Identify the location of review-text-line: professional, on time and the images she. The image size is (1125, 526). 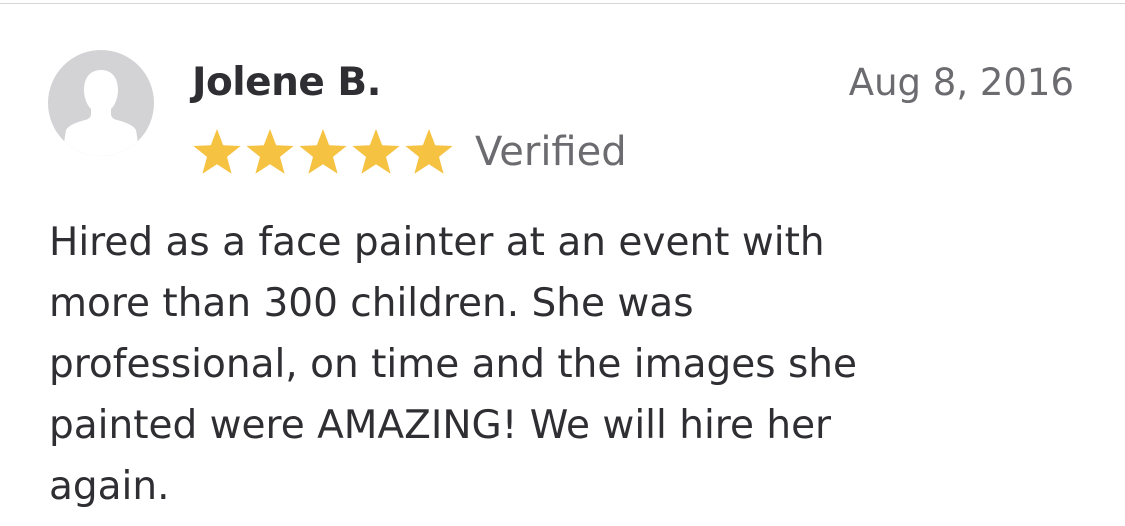
(453, 364).